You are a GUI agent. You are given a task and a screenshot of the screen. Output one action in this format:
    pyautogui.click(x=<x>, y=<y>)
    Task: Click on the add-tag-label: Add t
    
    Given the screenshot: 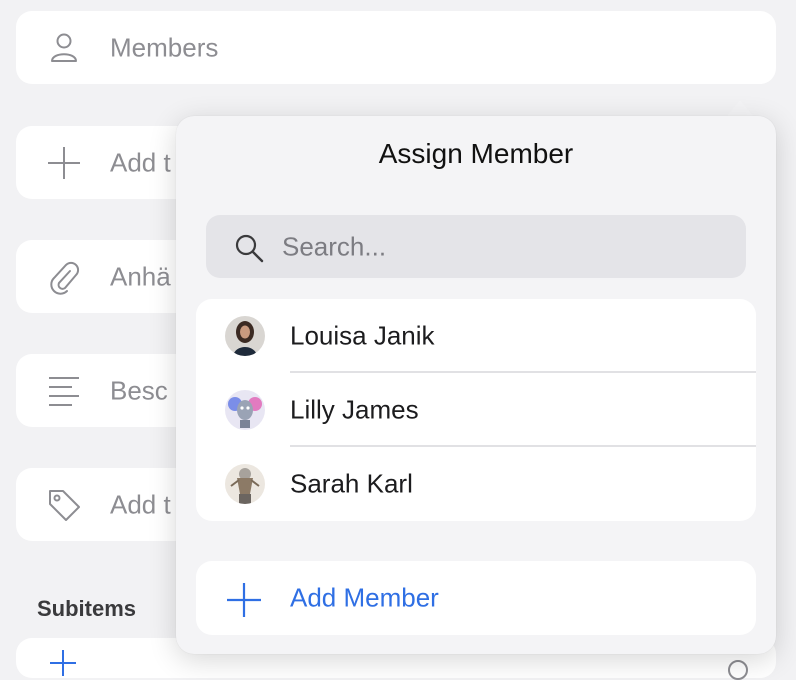 What is the action you would take?
    pyautogui.click(x=140, y=504)
    